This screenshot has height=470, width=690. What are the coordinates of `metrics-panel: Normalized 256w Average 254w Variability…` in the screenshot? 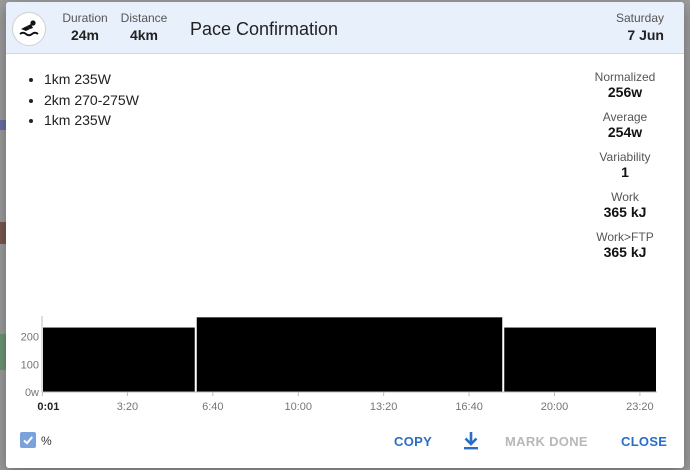 It's located at (625, 170).